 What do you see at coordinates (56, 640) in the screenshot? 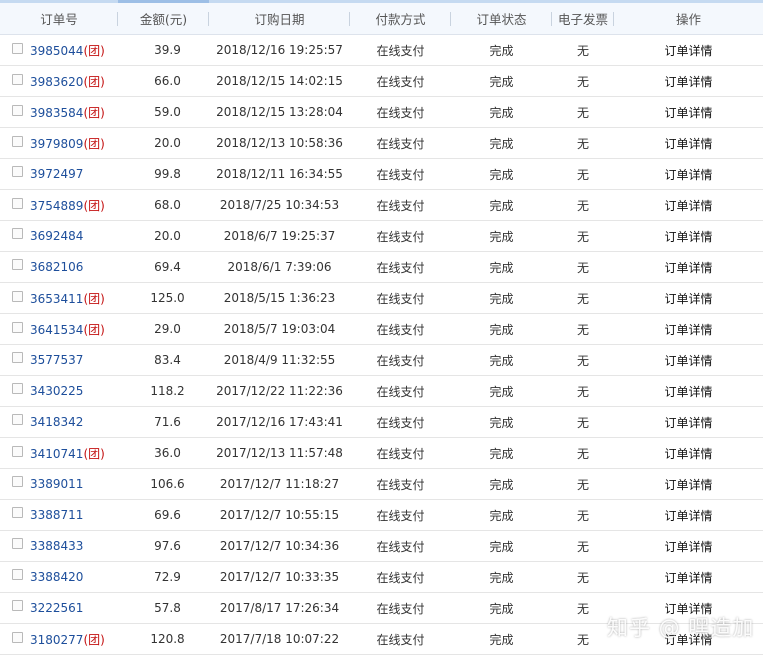
I see `order-id-link: 3180277` at bounding box center [56, 640].